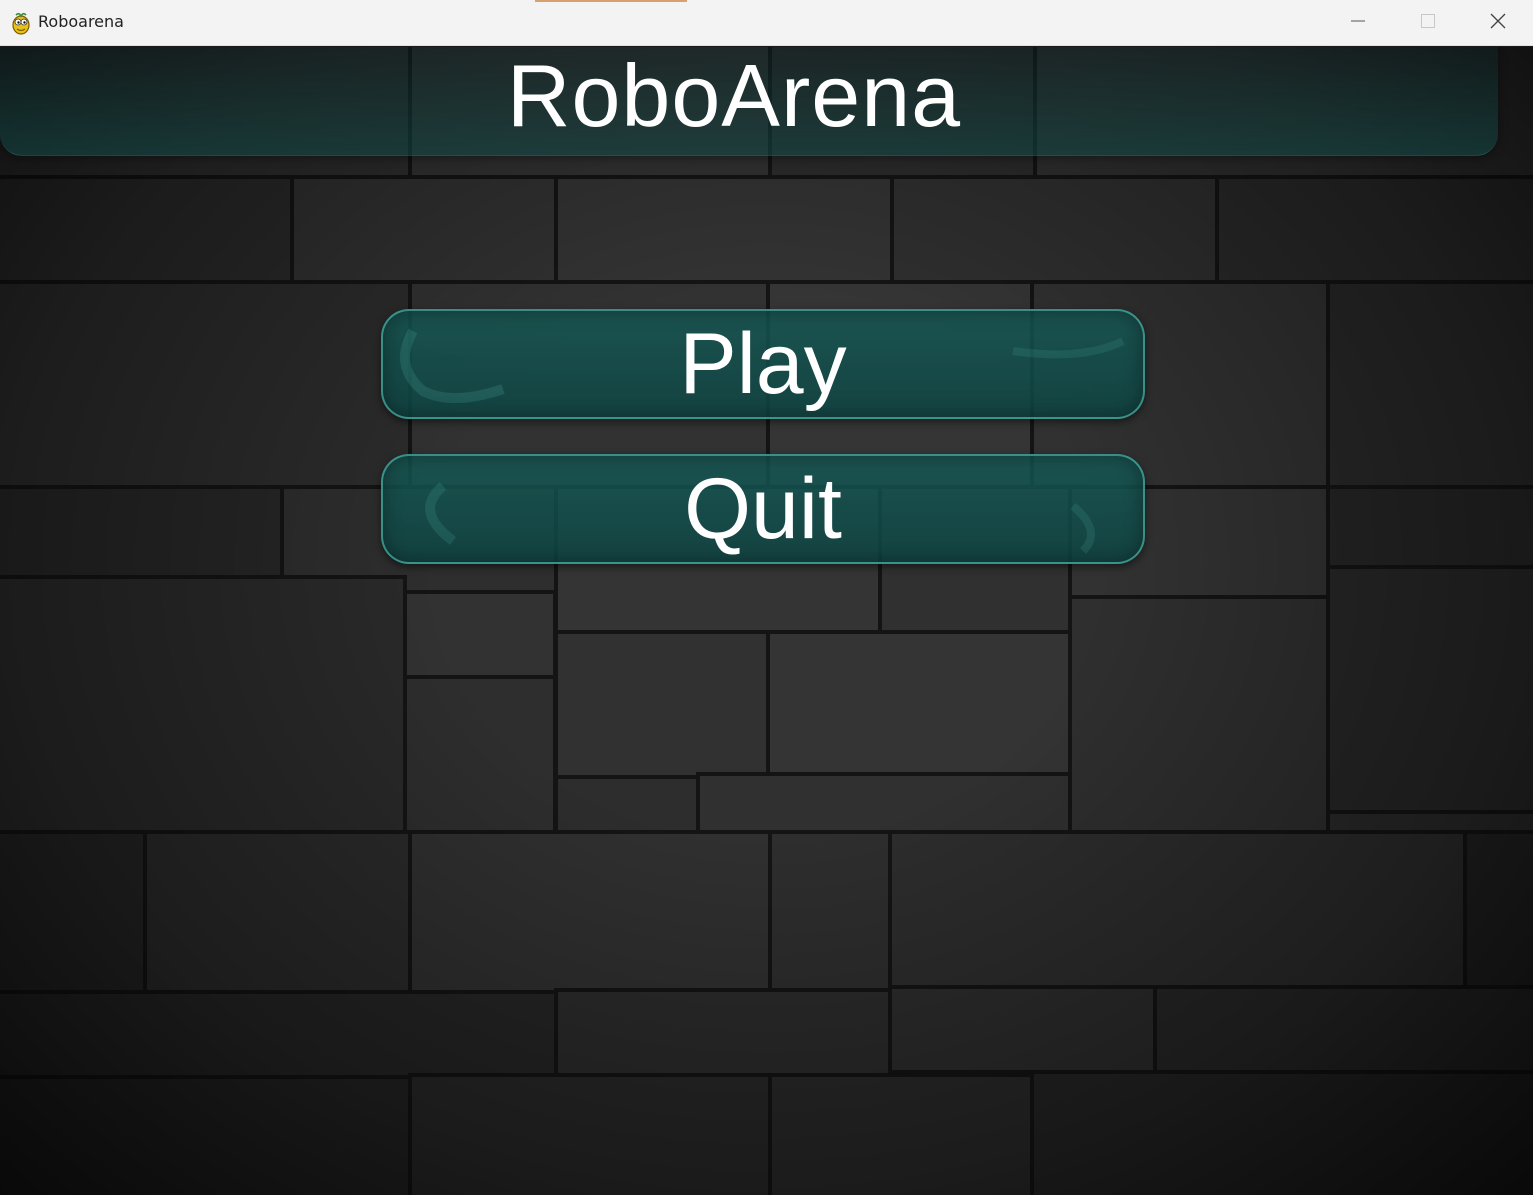 The height and width of the screenshot is (1195, 1533). I want to click on quit-button-label: Quit, so click(763, 509).